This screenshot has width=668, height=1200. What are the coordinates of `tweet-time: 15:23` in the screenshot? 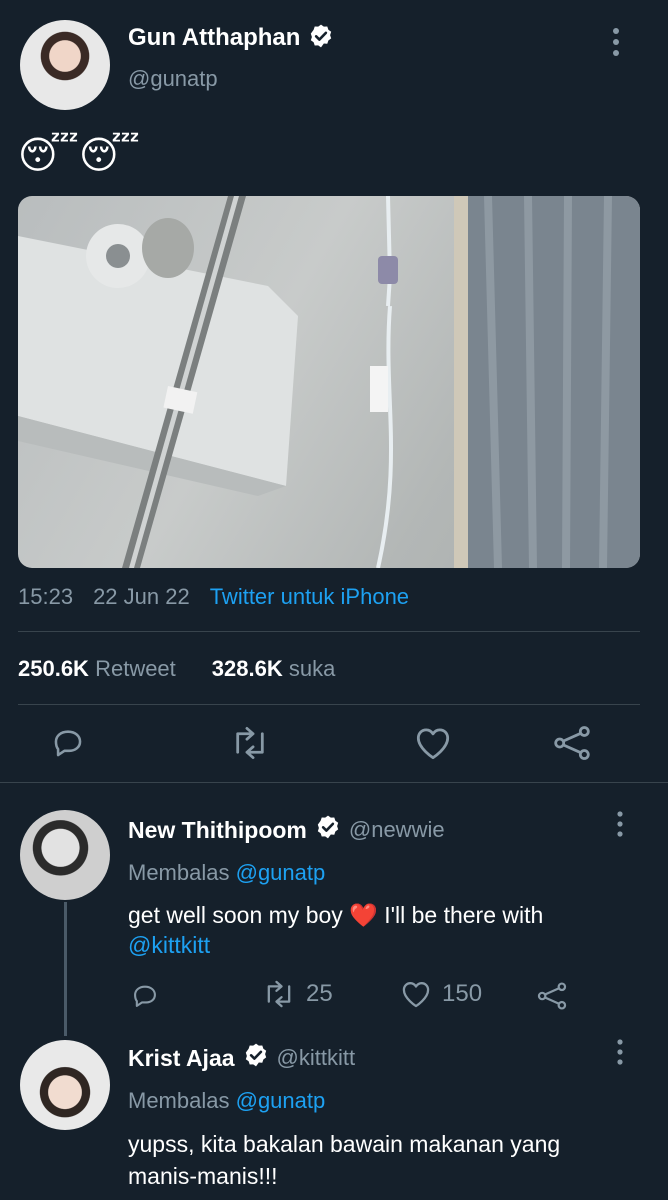 It's located at (46, 596).